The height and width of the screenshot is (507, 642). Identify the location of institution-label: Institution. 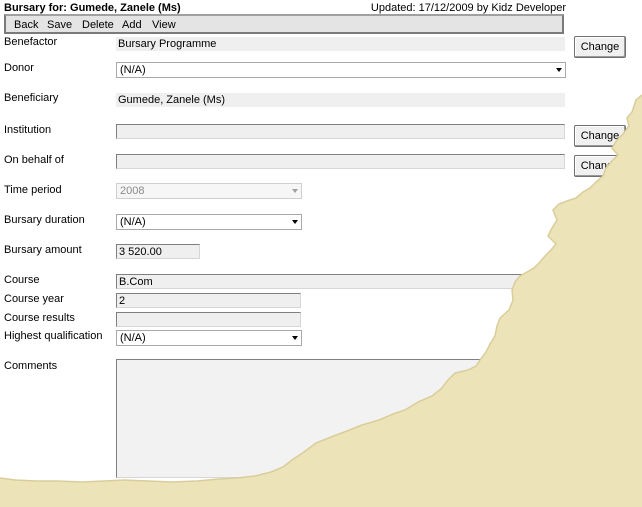
(28, 130).